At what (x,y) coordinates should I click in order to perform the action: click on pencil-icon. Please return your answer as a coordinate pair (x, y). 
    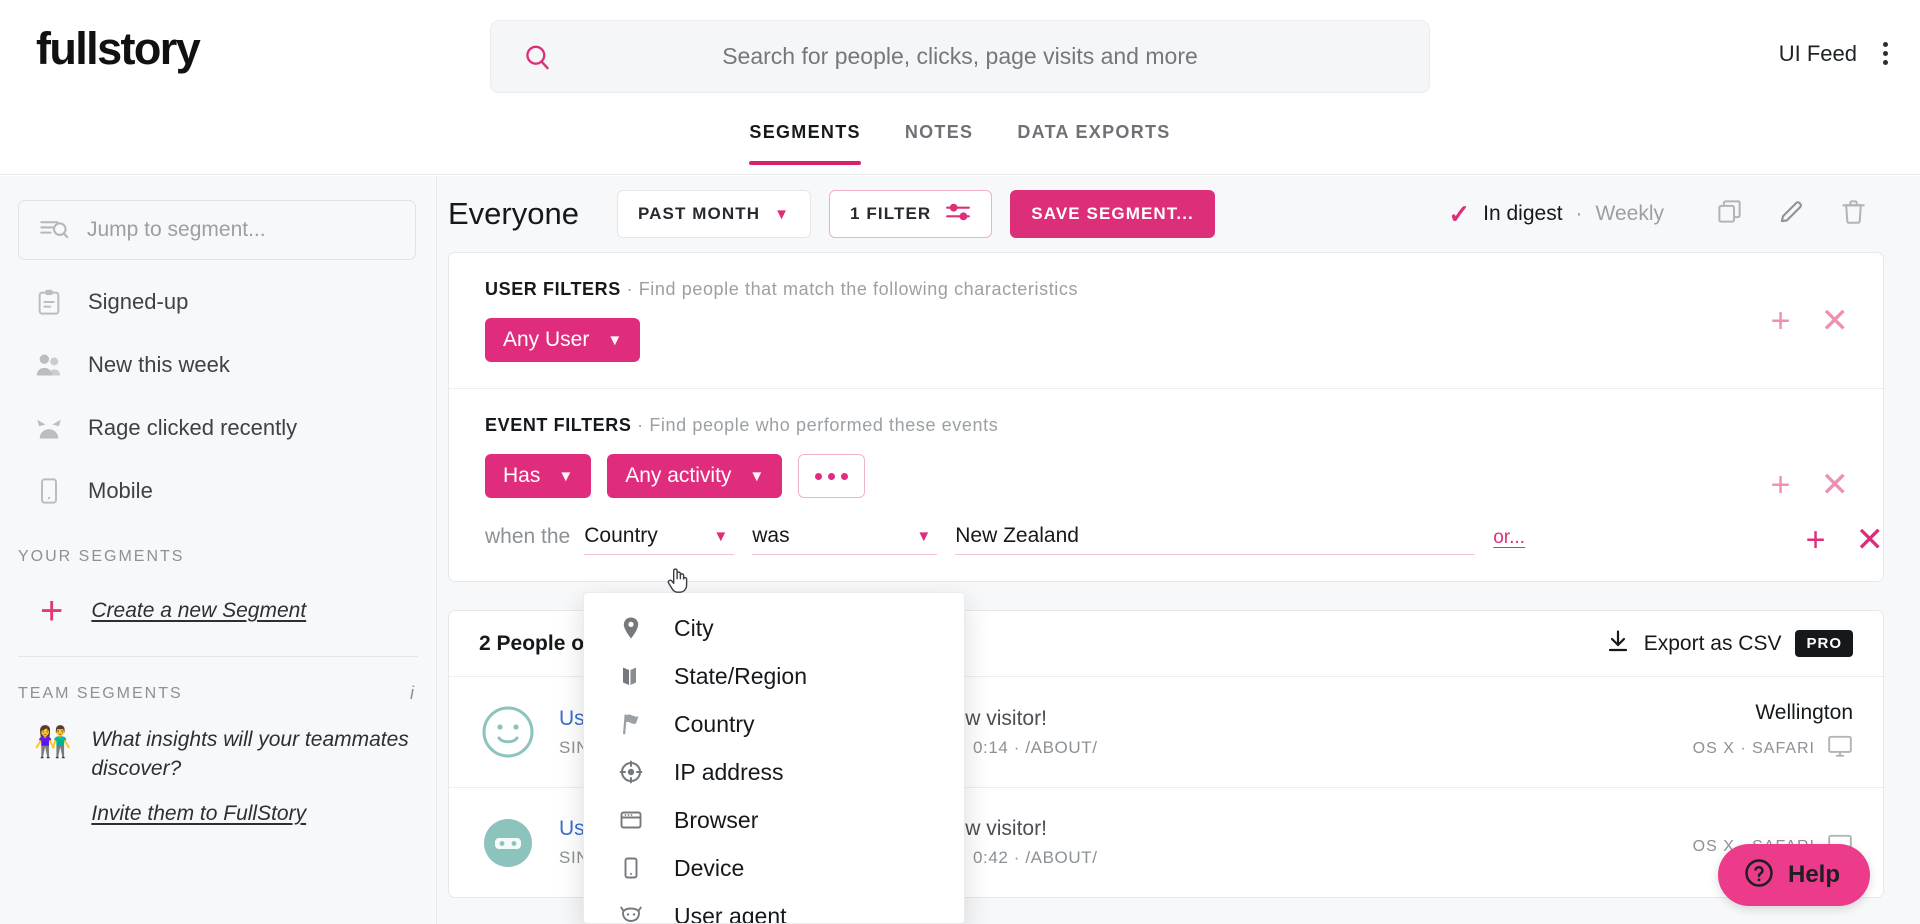
    Looking at the image, I should click on (1791, 214).